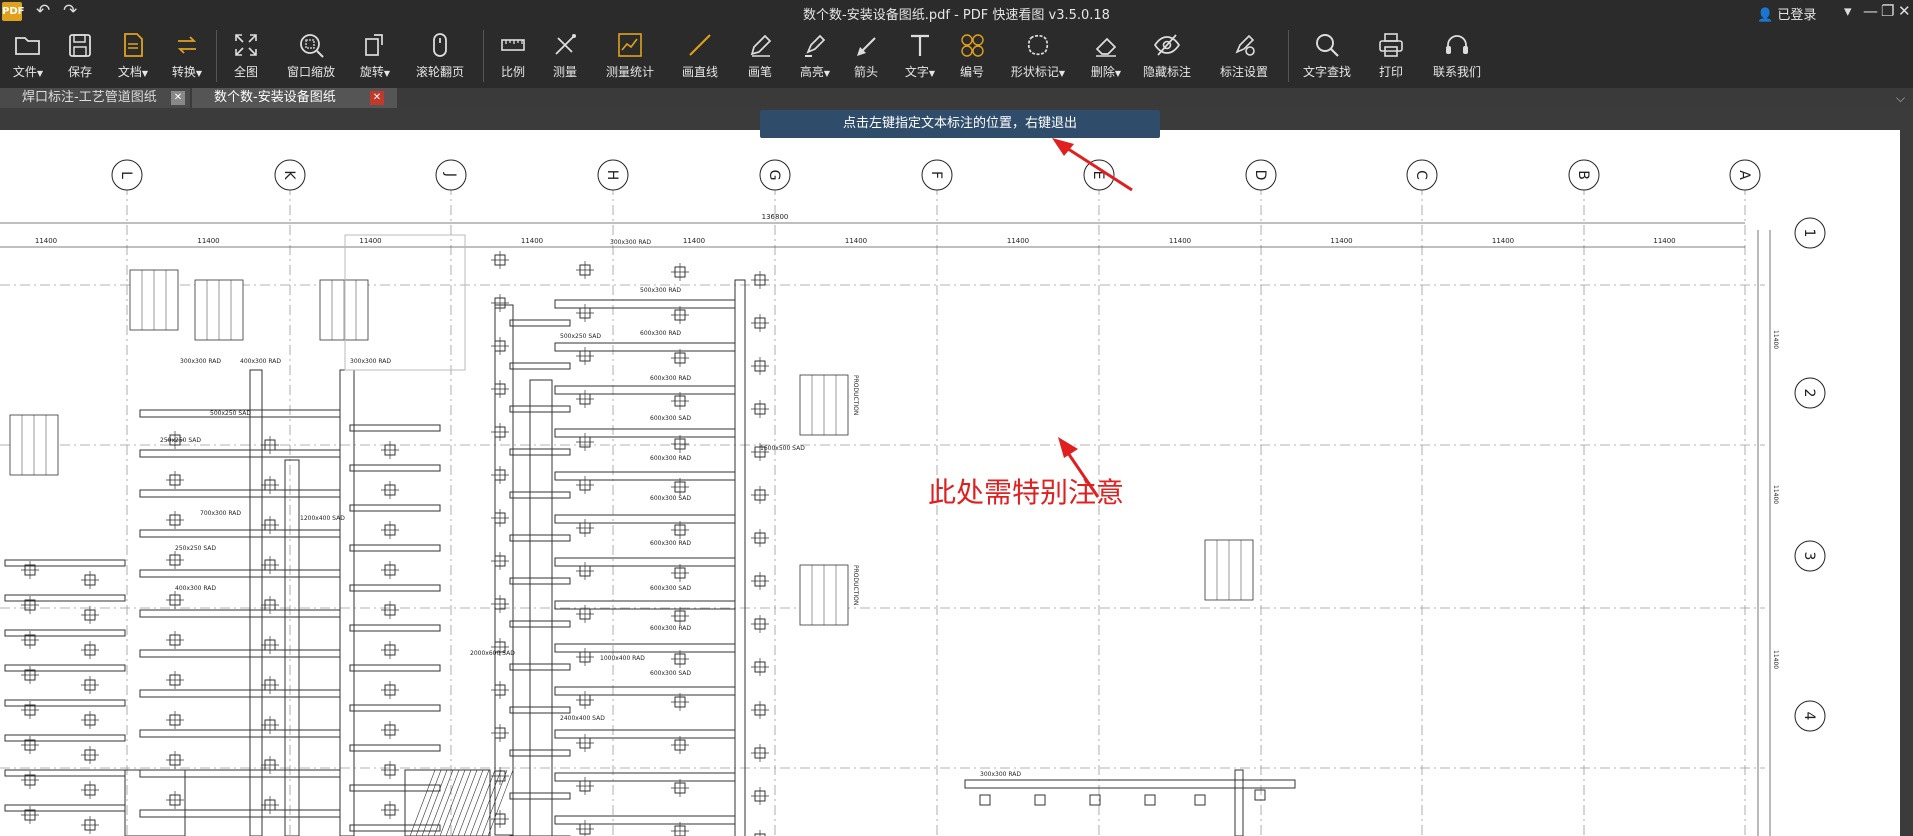 The width and height of the screenshot is (1913, 836). I want to click on tool-save-button: 保存, so click(80, 56).